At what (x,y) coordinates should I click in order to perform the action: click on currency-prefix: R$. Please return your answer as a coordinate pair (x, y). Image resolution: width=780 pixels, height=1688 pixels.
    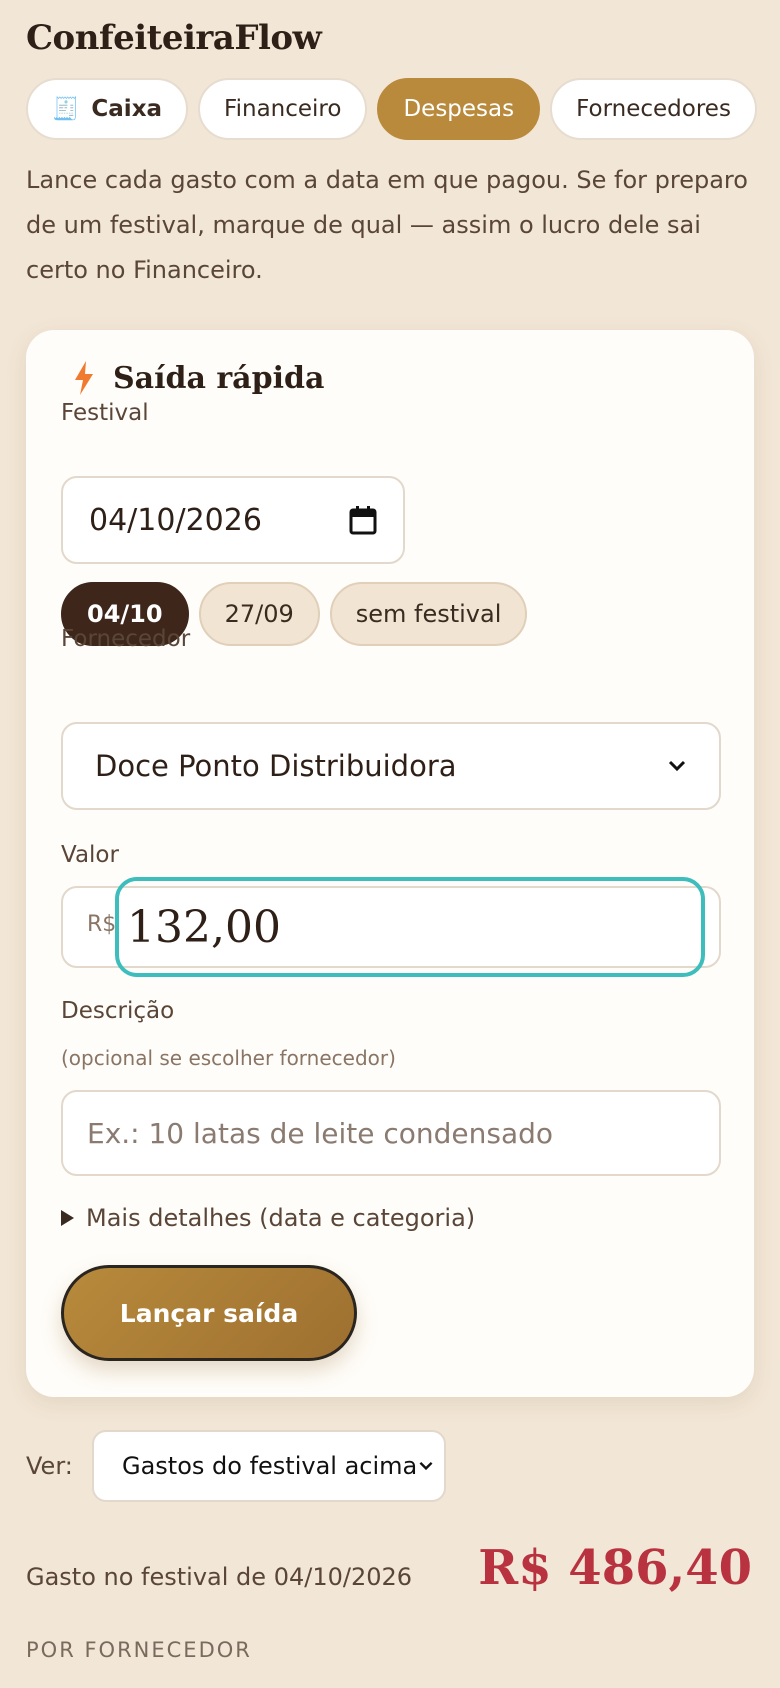
    Looking at the image, I should click on (102, 924).